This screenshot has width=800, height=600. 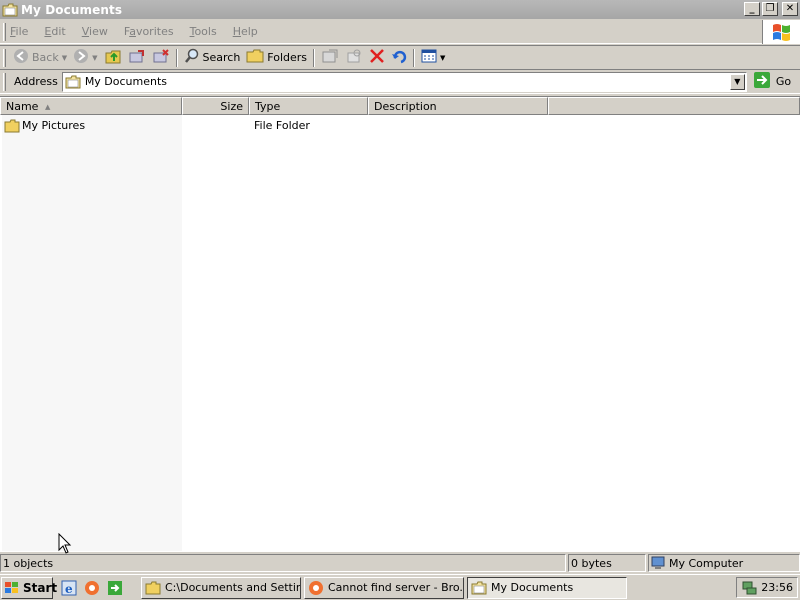 What do you see at coordinates (479, 588) in the screenshot?
I see `my-documents-icon` at bounding box center [479, 588].